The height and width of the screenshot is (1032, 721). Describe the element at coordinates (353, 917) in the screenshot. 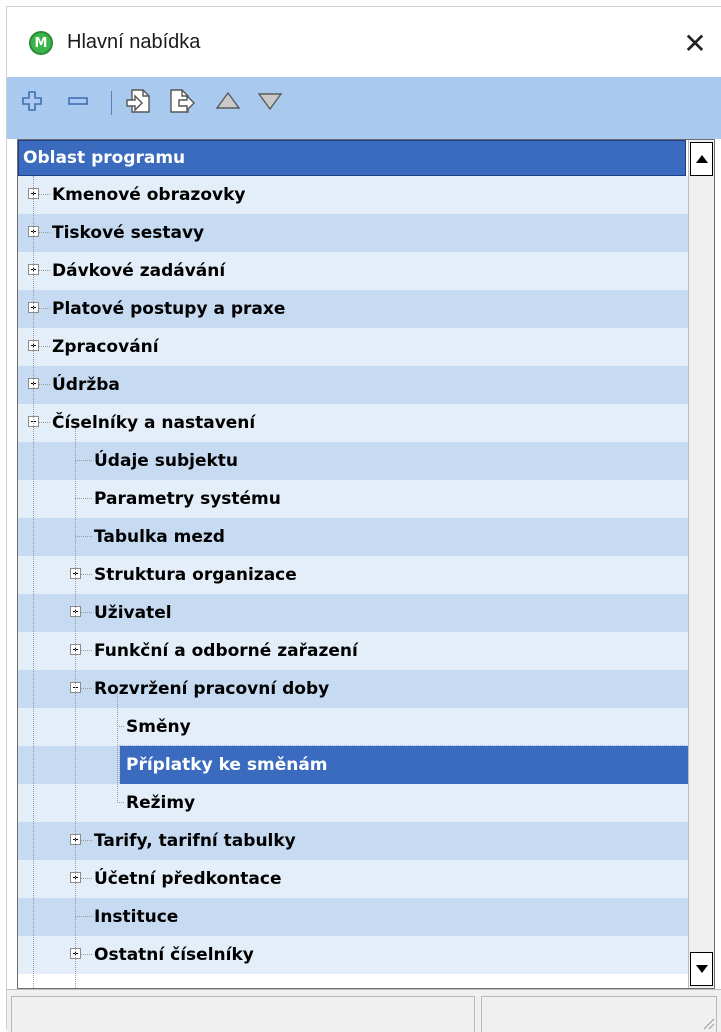

I see `tree-item: Instituce` at that location.